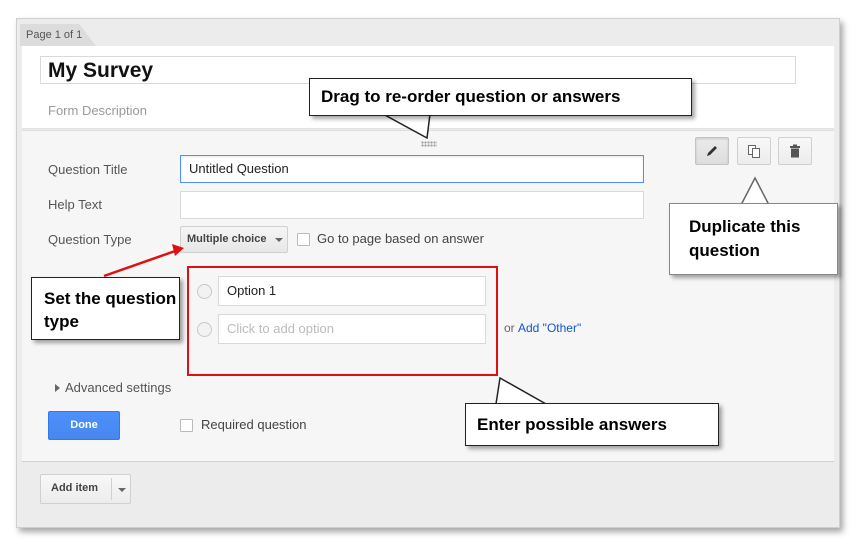 The image size is (858, 548). What do you see at coordinates (522, 390) in the screenshot?
I see `answers-callout-pointer` at bounding box center [522, 390].